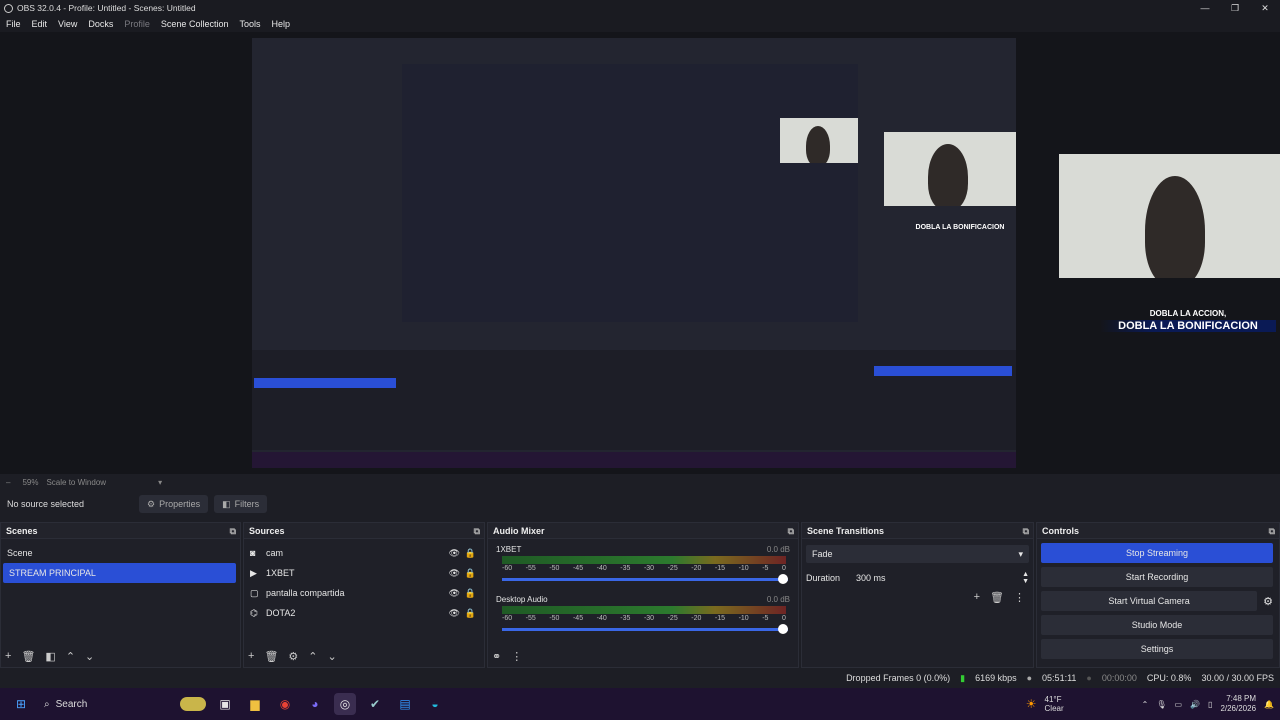  I want to click on duration-input: 300 ms, so click(937, 578).